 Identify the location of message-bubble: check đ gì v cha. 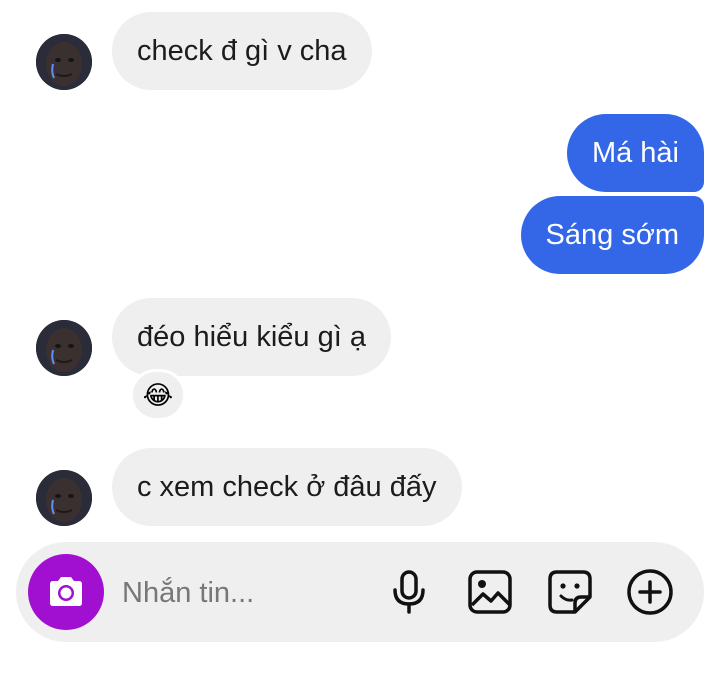
(242, 51).